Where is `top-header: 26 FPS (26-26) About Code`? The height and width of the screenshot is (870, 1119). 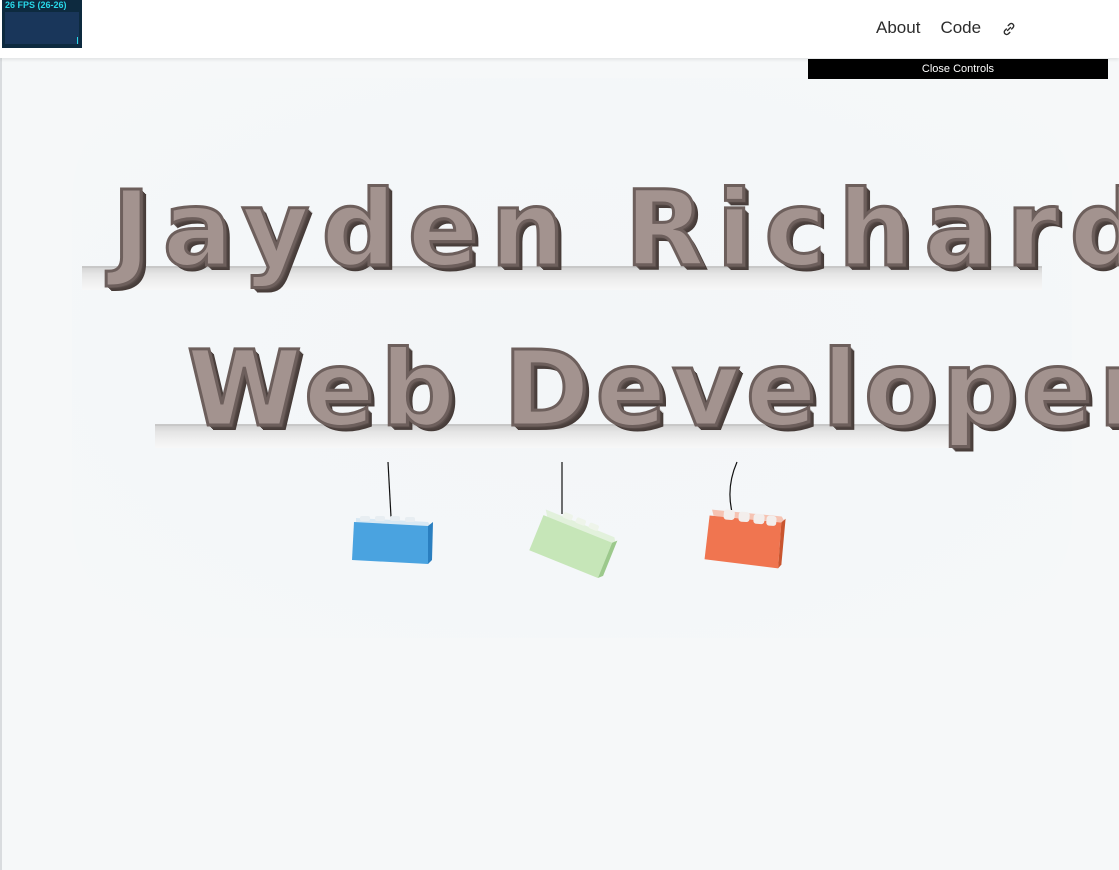
top-header: 26 FPS (26-26) About Code is located at coordinates (559, 29).